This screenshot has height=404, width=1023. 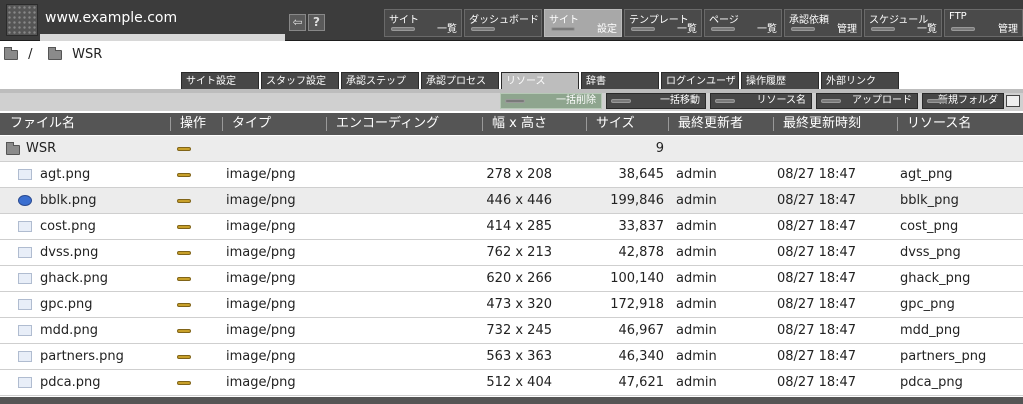 I want to click on file-name: gpc.png, so click(x=66, y=304).